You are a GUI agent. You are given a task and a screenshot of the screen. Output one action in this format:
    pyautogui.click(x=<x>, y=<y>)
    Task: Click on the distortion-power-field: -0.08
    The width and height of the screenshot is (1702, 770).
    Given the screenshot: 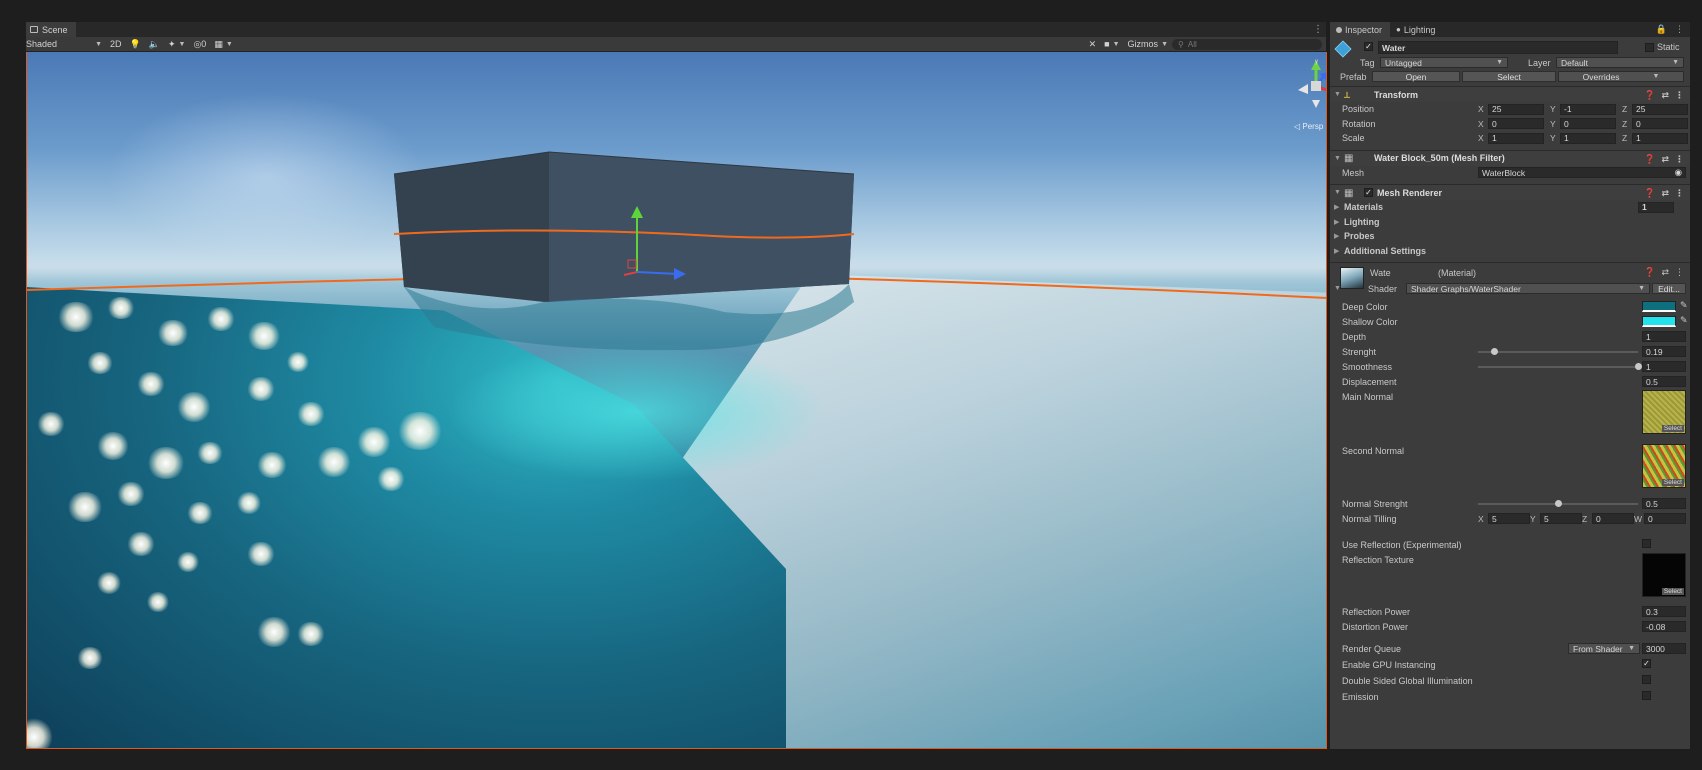 What is the action you would take?
    pyautogui.click(x=1664, y=626)
    